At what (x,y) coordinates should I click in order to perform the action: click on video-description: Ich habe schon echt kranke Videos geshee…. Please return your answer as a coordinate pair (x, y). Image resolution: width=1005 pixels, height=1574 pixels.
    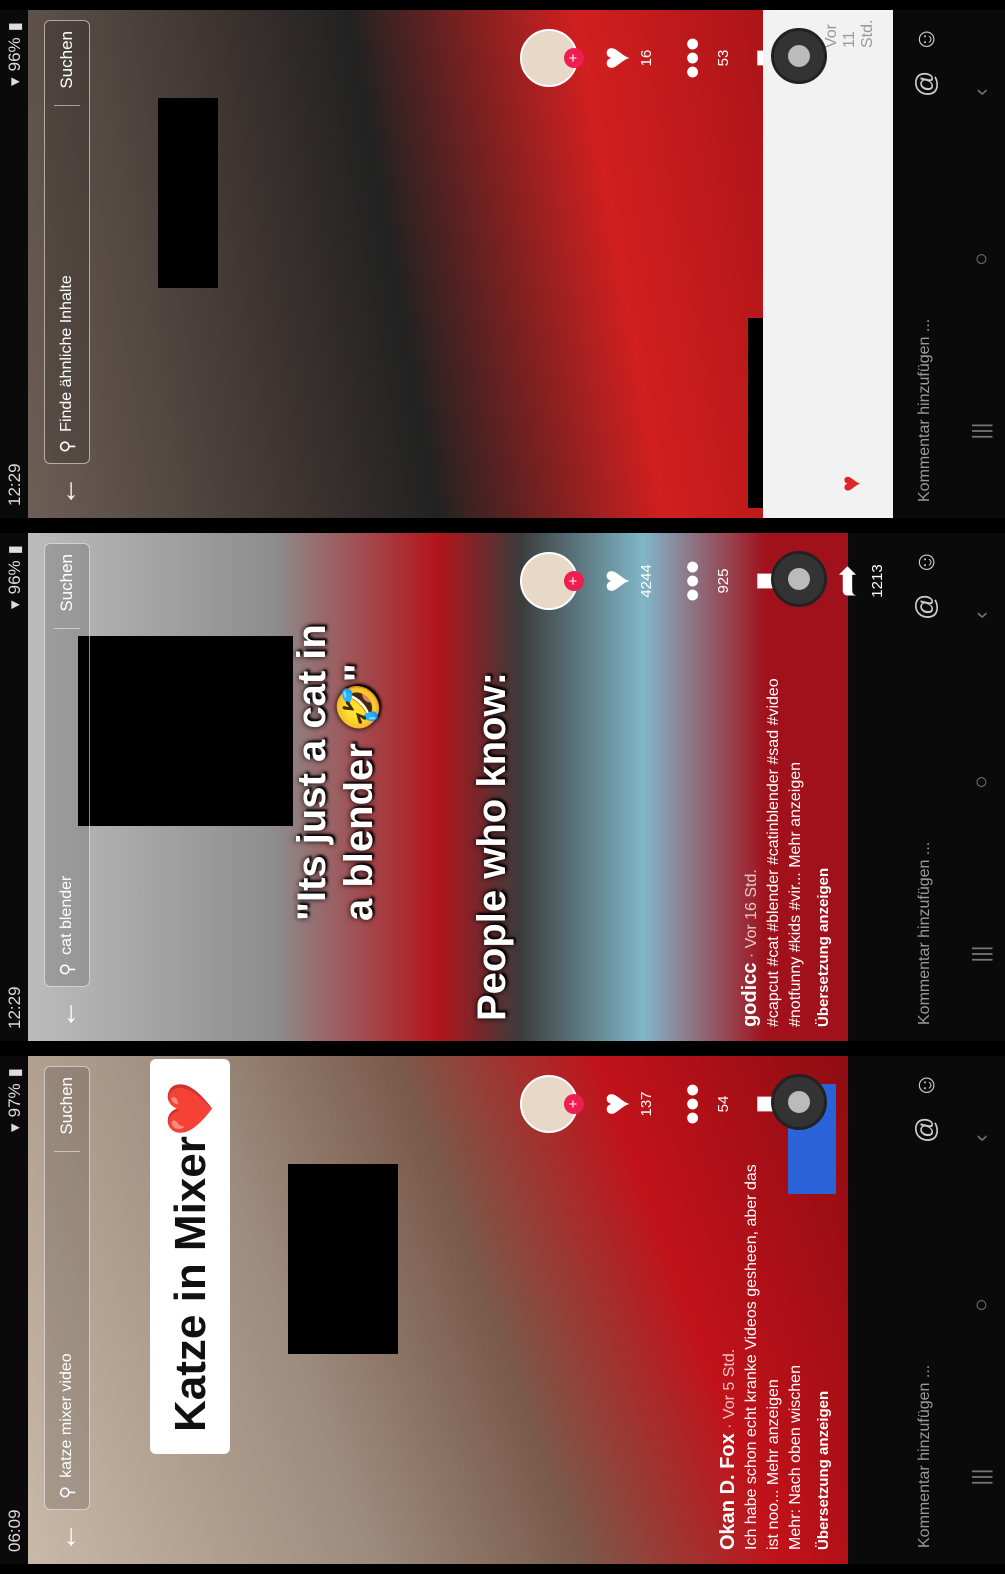
    Looking at the image, I should click on (763, 1353).